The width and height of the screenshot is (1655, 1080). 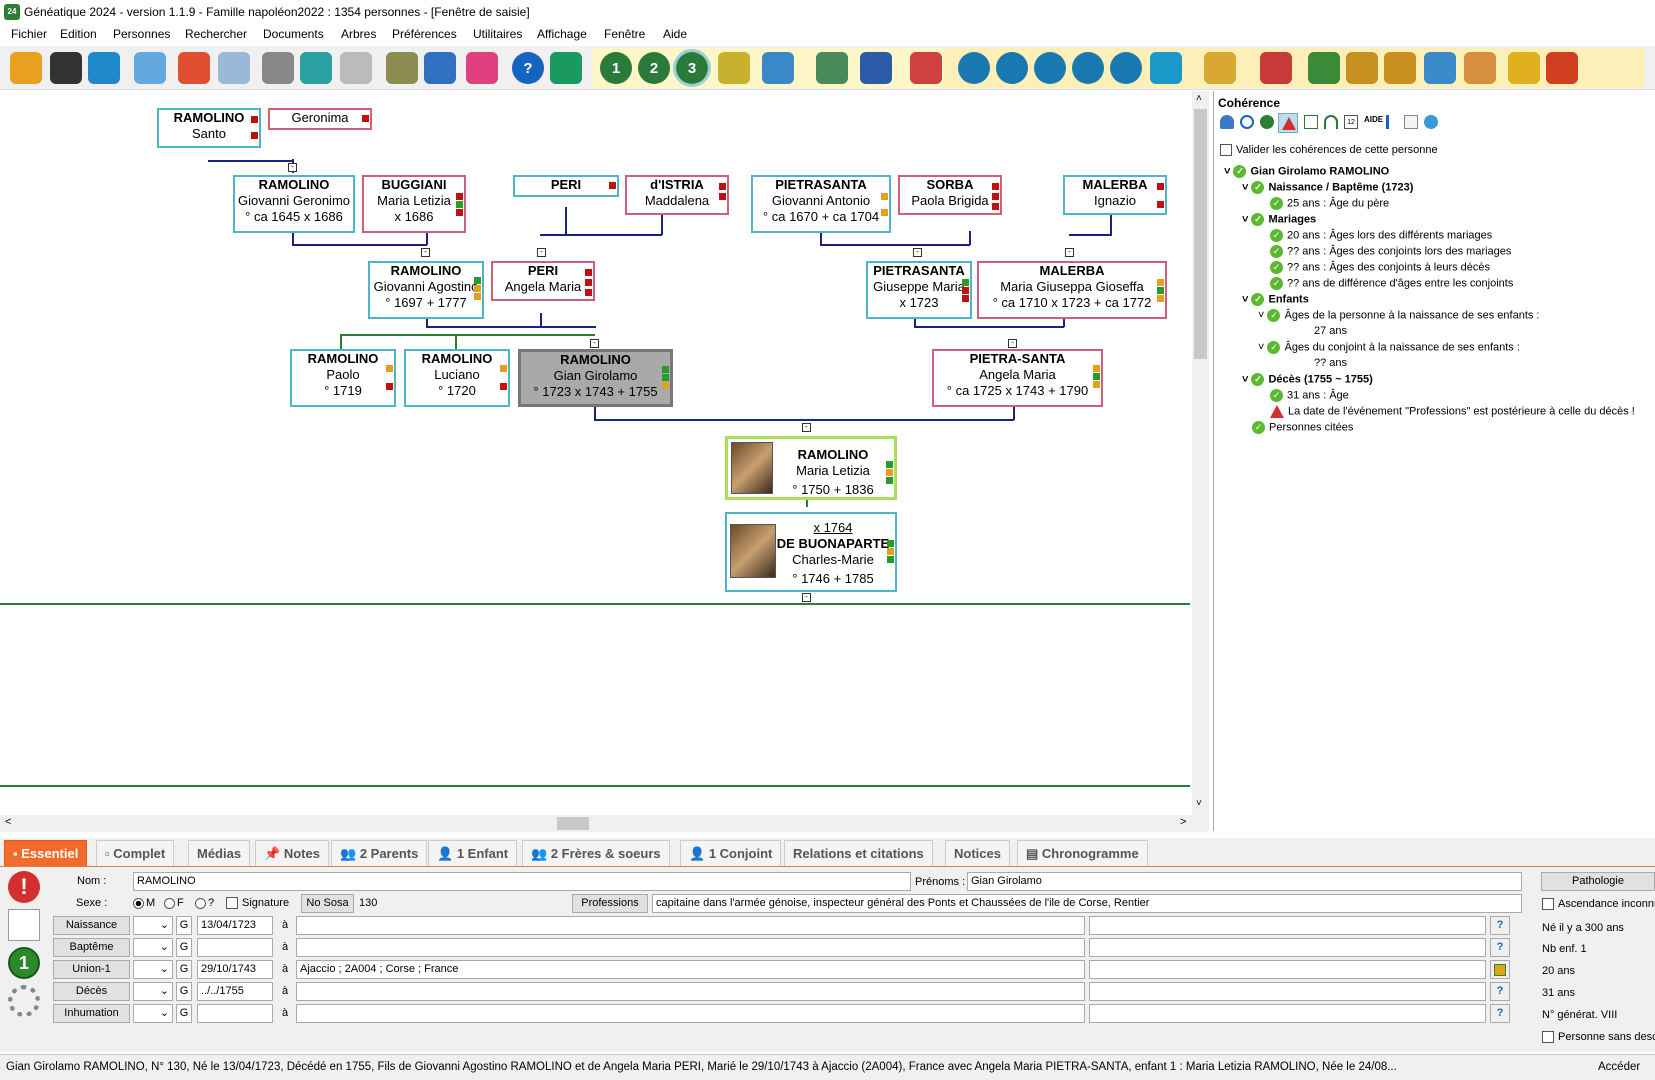 I want to click on tab-freres-soeurs: 👥 2 Frères & soeurs, so click(x=596, y=853).